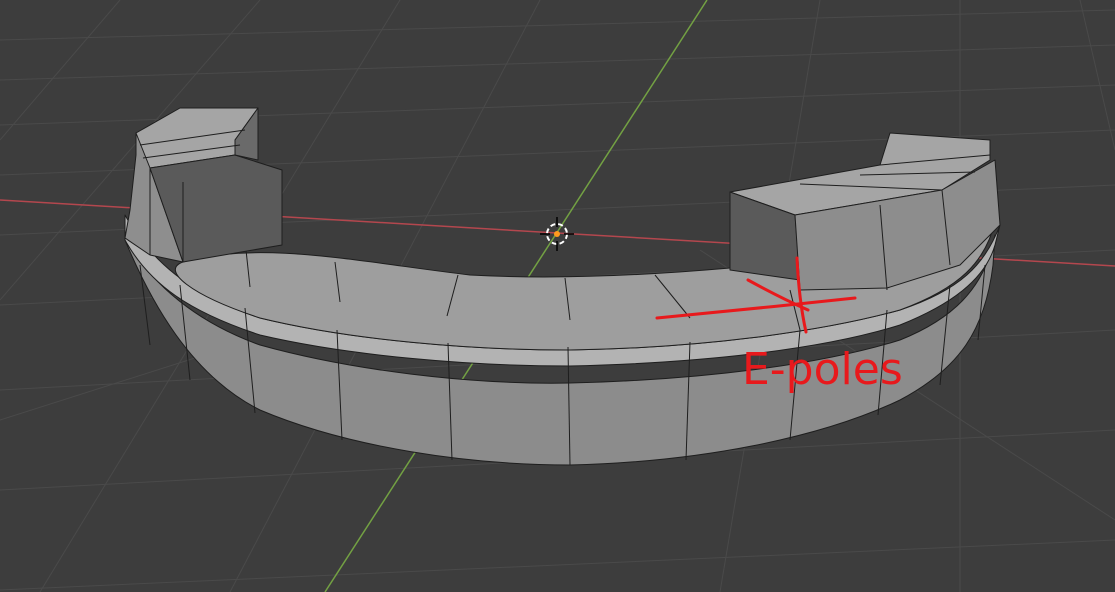 This screenshot has width=1115, height=592. I want to click on origin-point, so click(557, 234).